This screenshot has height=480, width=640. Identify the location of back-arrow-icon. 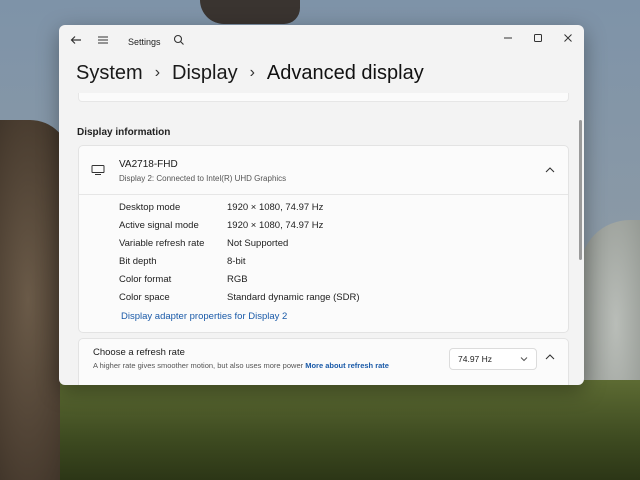
(76, 41).